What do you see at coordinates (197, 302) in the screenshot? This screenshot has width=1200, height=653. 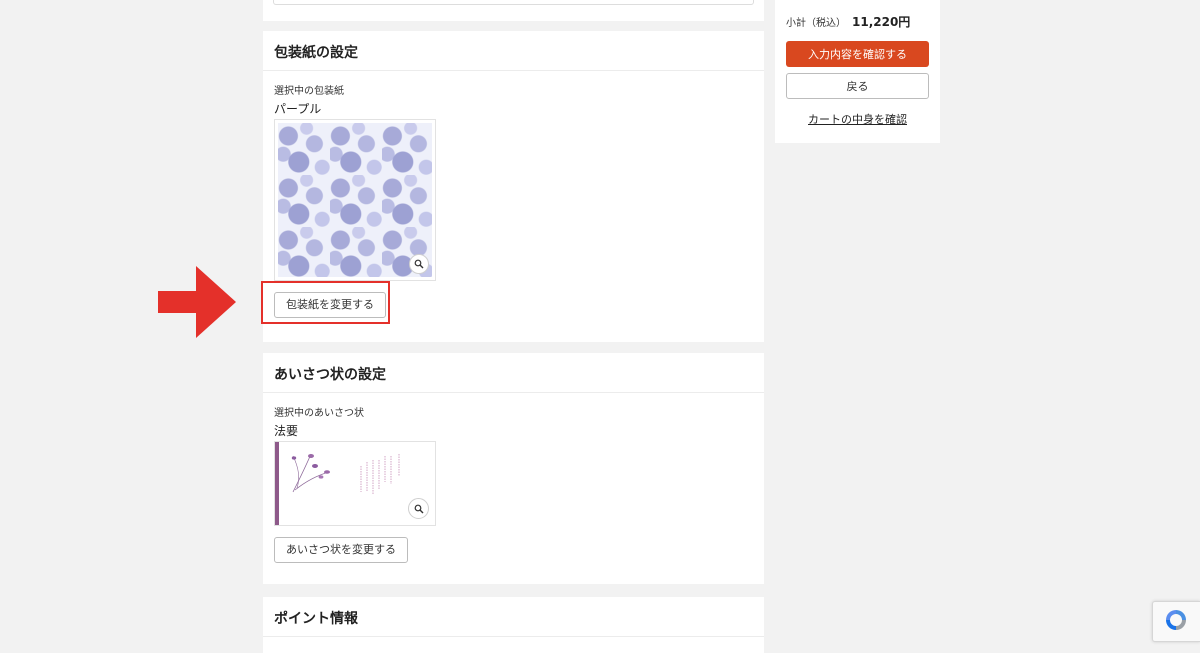 I see `arrow-right-icon` at bounding box center [197, 302].